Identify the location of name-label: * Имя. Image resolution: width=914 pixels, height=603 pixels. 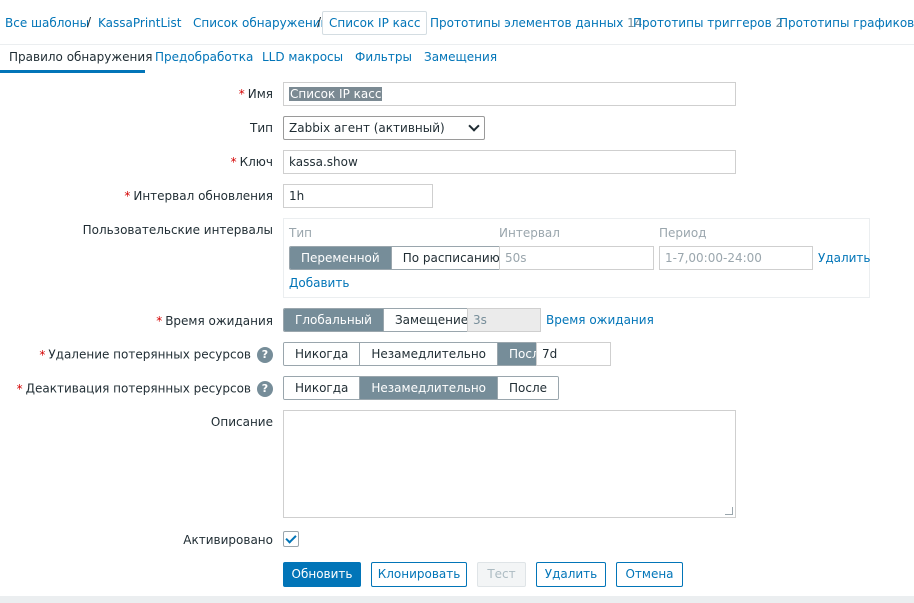
(256, 94).